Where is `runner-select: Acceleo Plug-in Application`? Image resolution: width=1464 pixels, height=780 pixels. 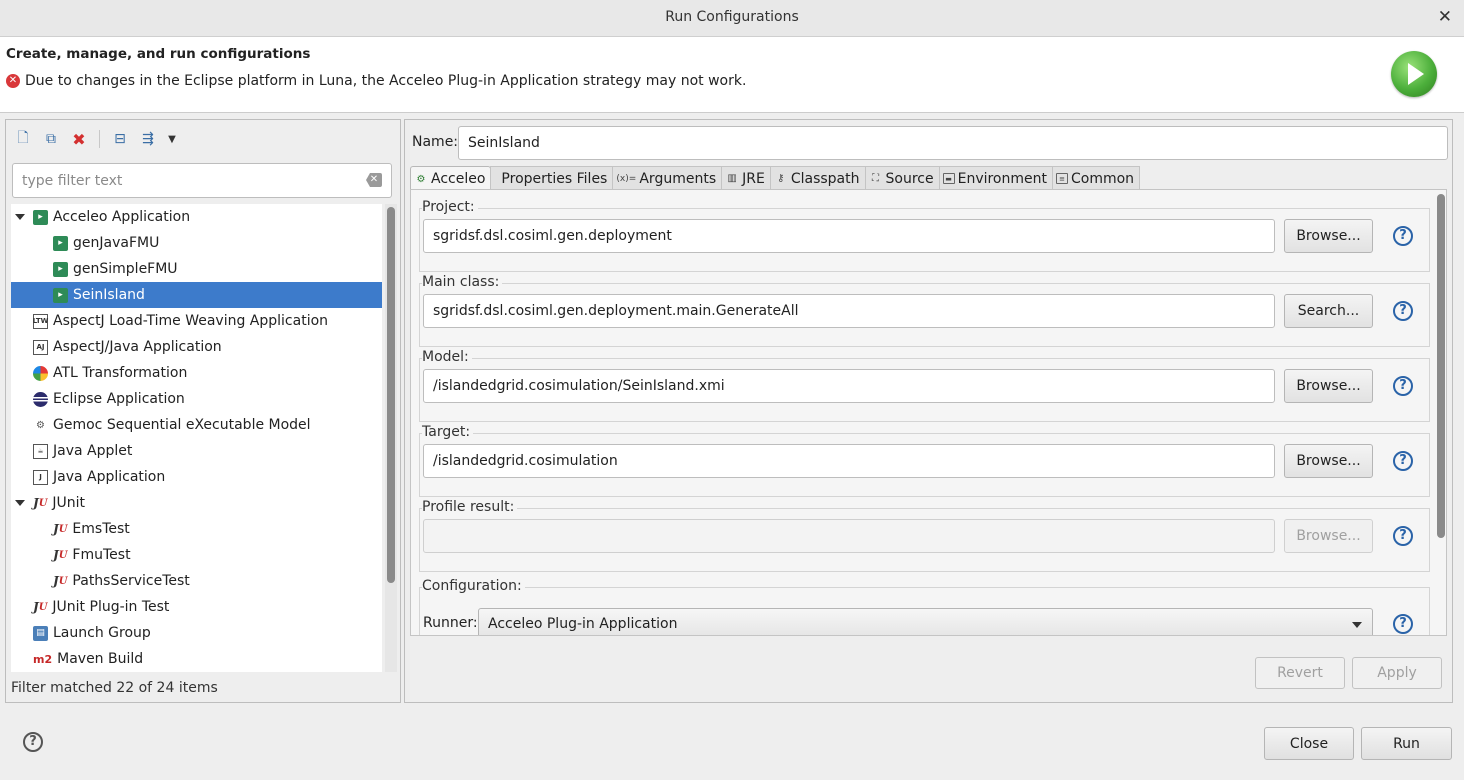
runner-select: Acceleo Plug-in Application is located at coordinates (925, 621).